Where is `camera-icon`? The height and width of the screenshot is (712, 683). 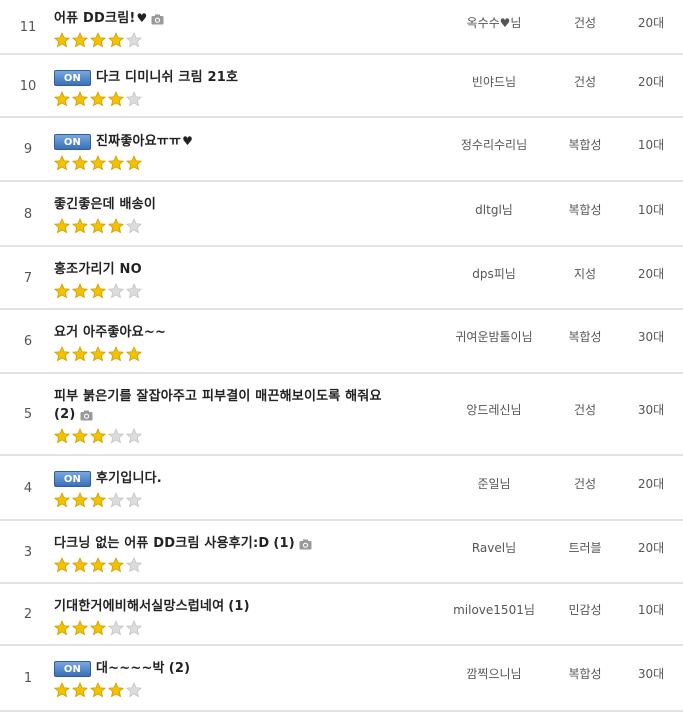 camera-icon is located at coordinates (86, 415).